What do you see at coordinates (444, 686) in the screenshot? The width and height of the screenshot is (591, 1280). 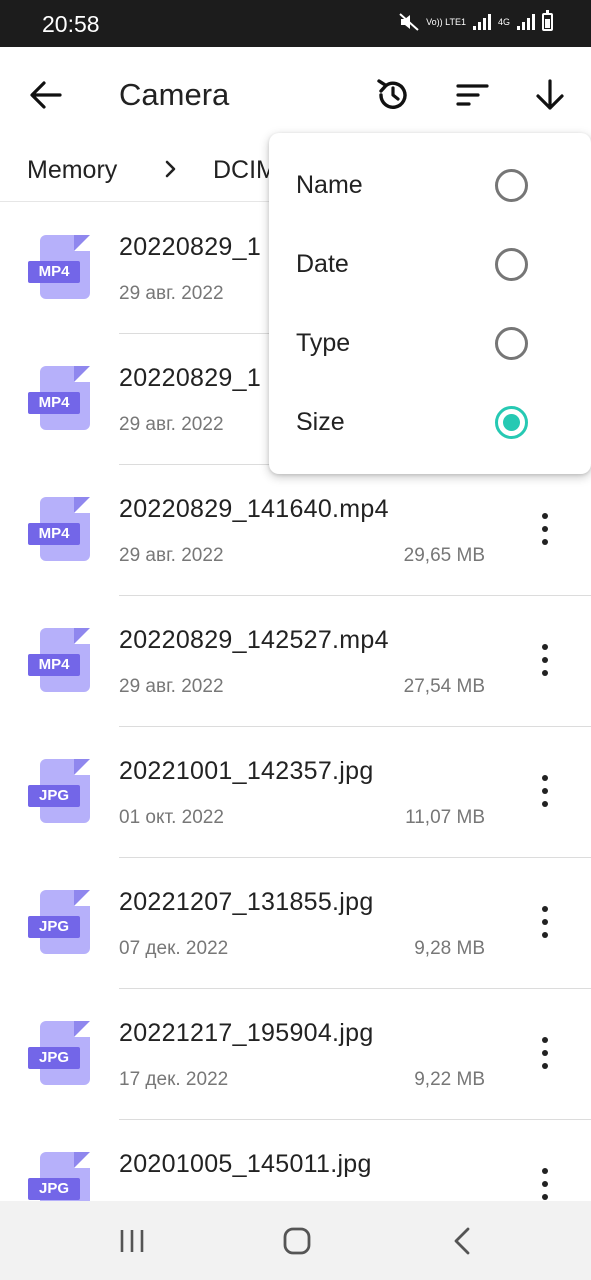 I see `file-size: 27,54 MB` at bounding box center [444, 686].